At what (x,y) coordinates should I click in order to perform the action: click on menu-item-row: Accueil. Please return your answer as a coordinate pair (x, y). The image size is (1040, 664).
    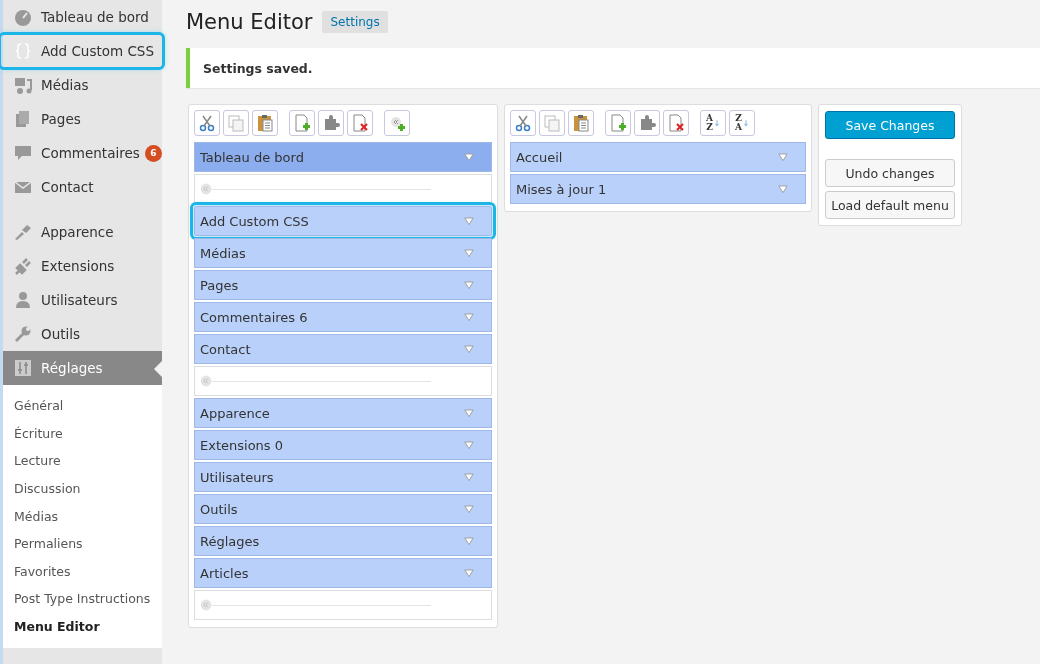
    Looking at the image, I should click on (658, 157).